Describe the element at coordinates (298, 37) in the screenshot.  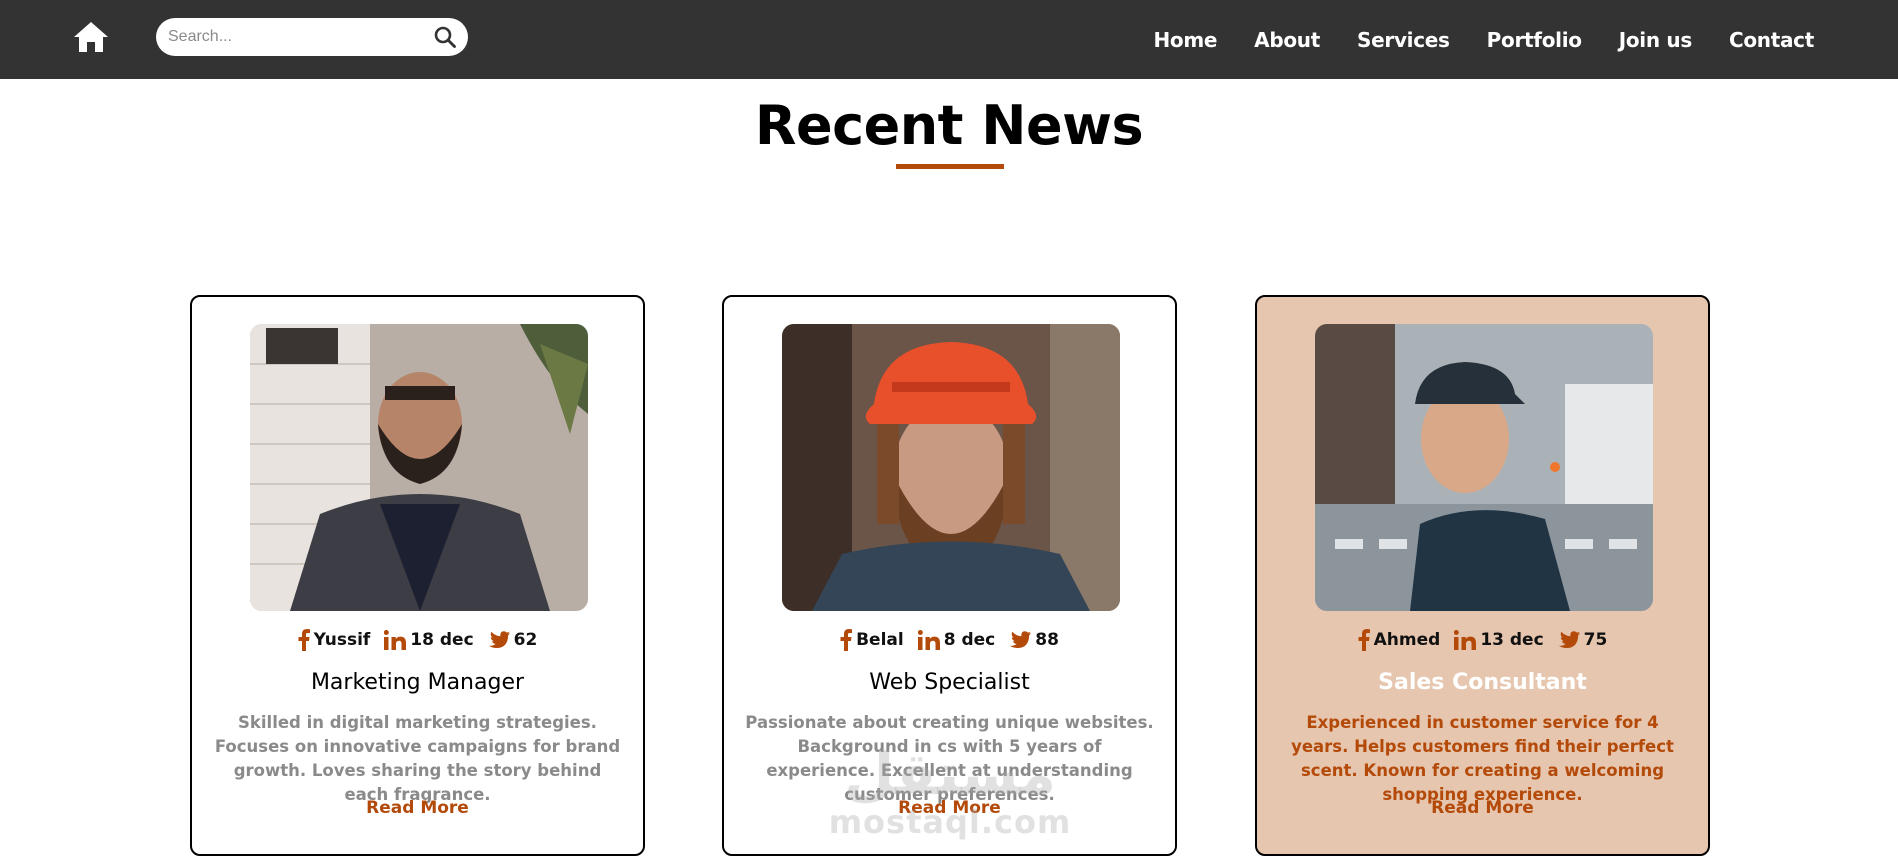
I see `search-input` at that location.